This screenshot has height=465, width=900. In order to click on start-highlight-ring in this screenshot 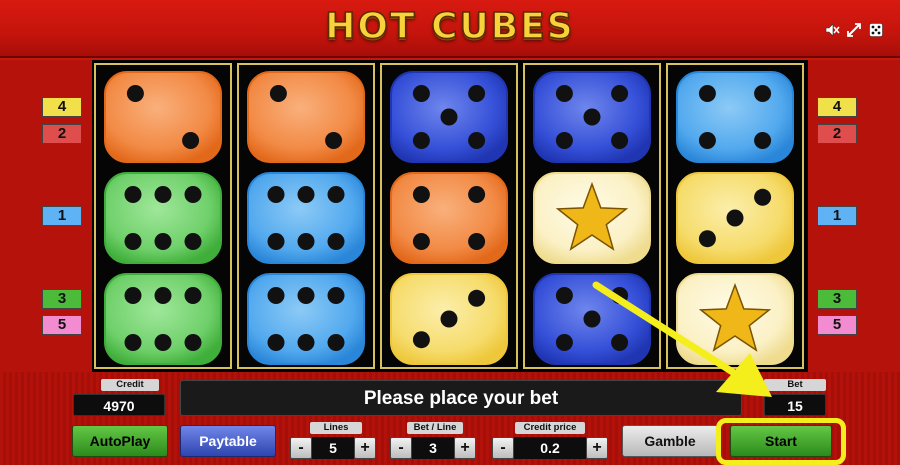, I will do `click(781, 441)`.